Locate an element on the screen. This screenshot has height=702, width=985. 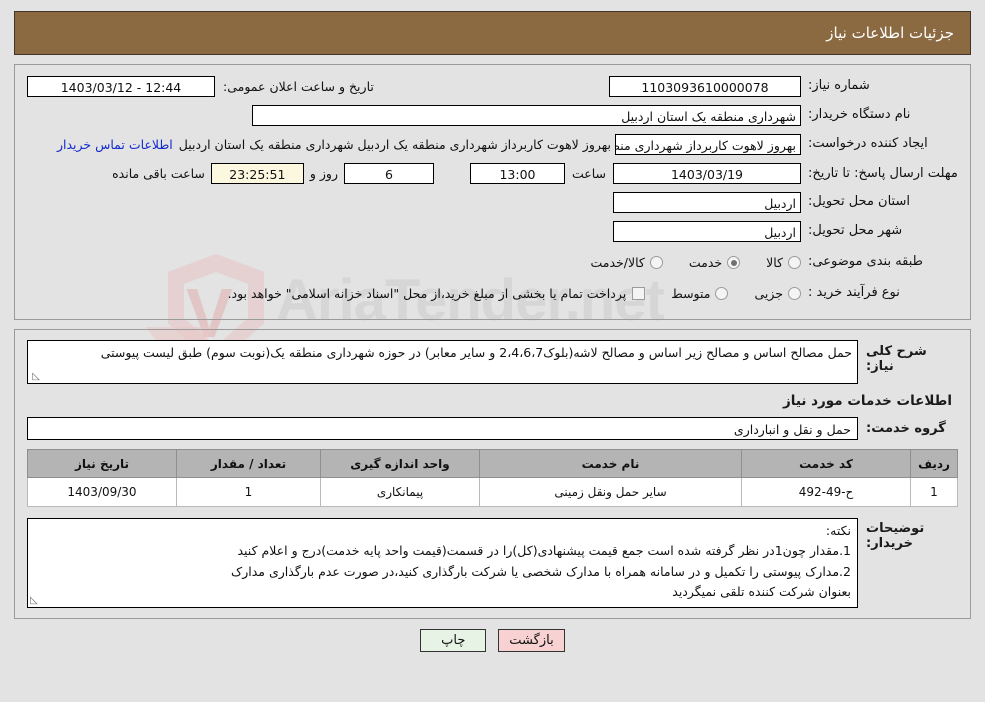
row-province: استان محل تحویل: اردبیل is located at coordinates (492, 202).